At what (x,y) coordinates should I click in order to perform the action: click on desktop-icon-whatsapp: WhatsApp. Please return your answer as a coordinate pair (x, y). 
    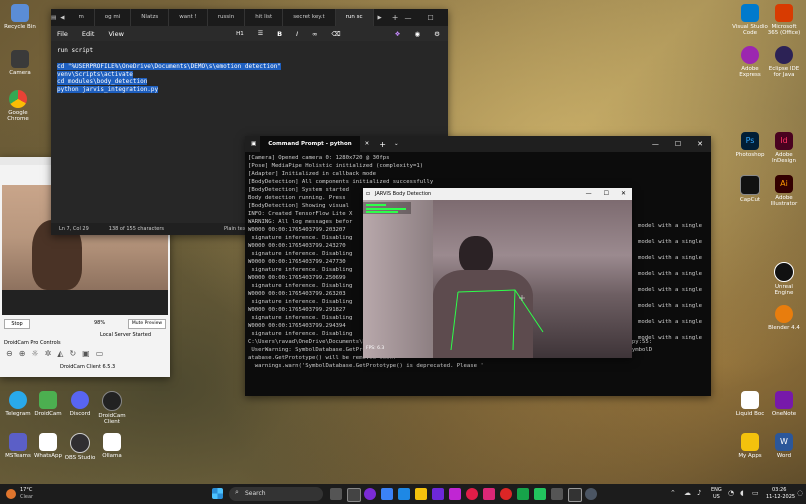
    Looking at the image, I should click on (48, 446).